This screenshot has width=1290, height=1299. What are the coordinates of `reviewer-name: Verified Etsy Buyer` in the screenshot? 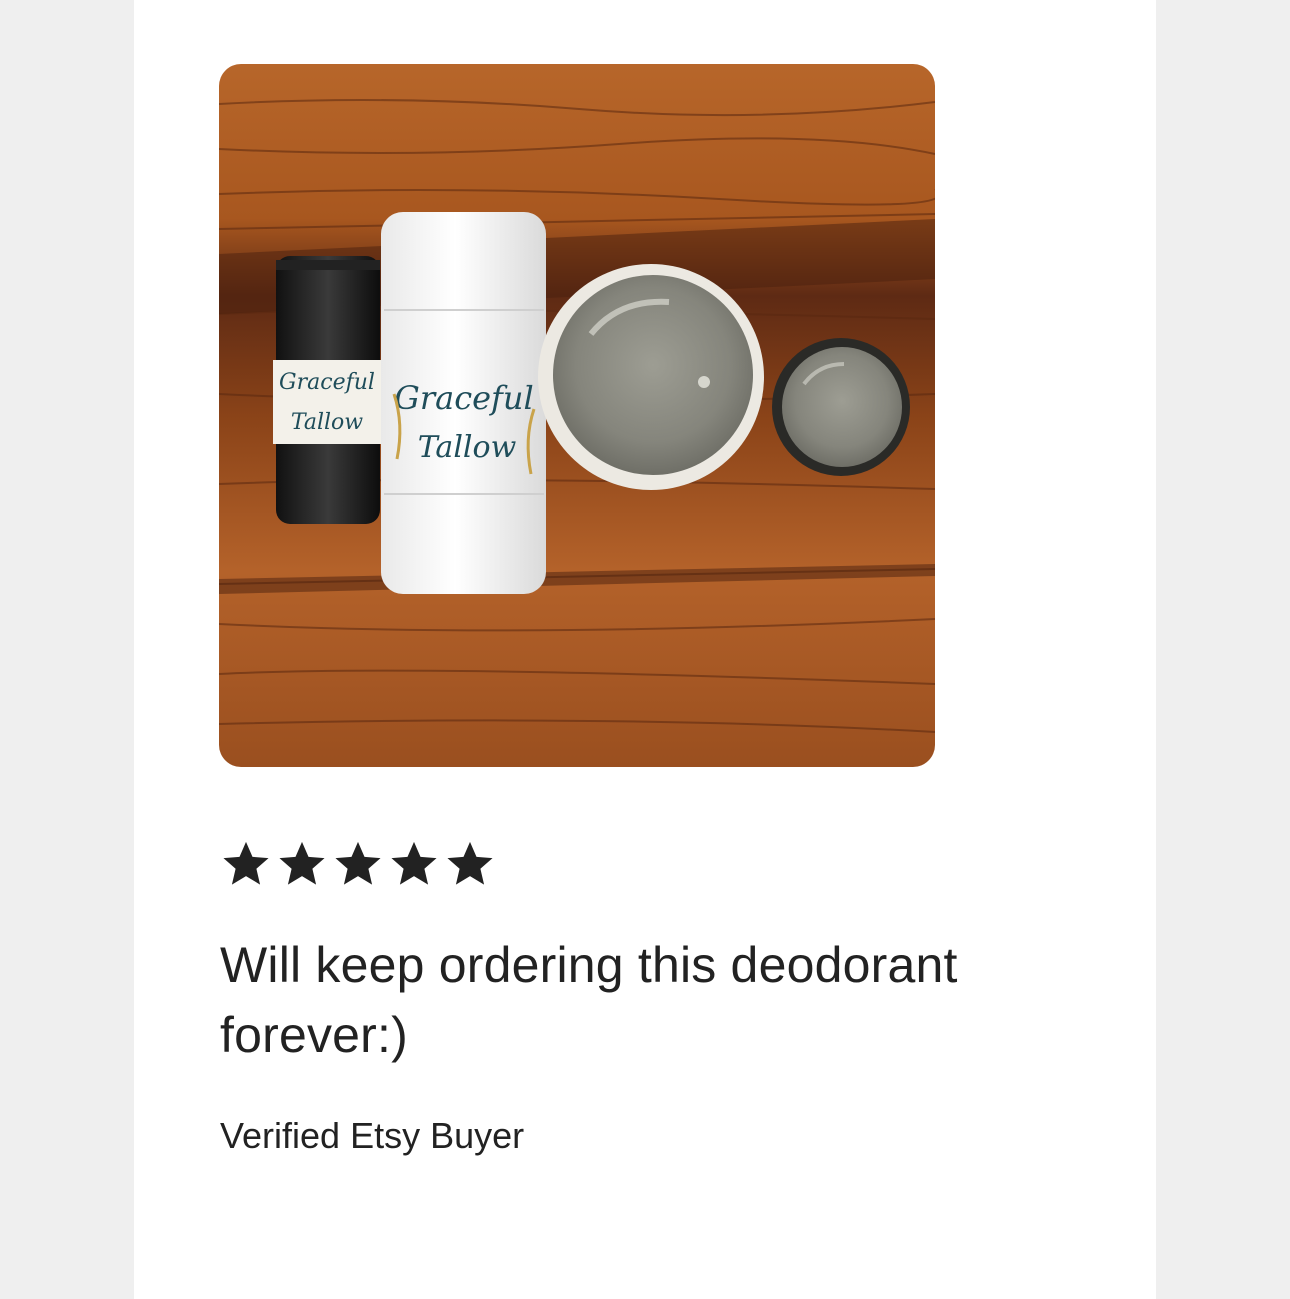 It's located at (372, 1135).